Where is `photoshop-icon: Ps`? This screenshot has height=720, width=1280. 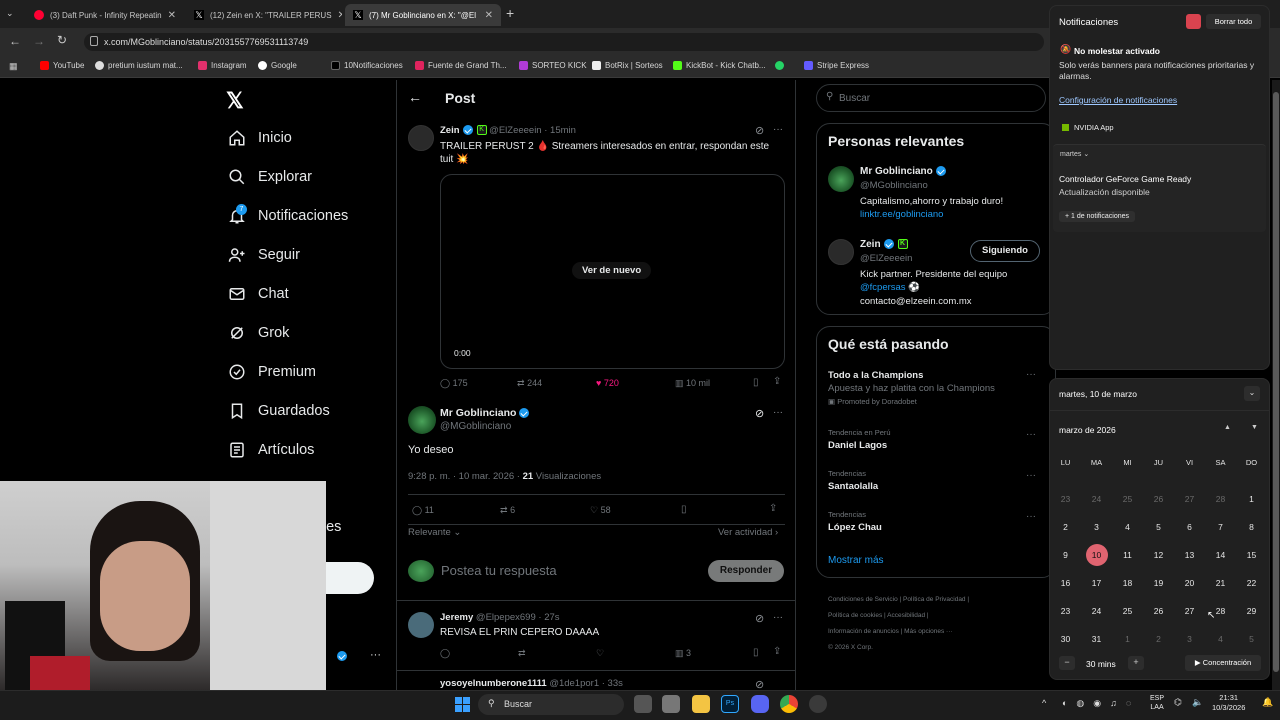
photoshop-icon: Ps is located at coordinates (730, 704).